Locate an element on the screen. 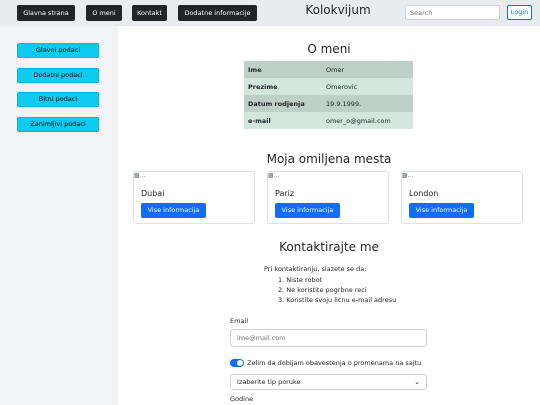 The width and height of the screenshot is (540, 405). search-input is located at coordinates (452, 12).